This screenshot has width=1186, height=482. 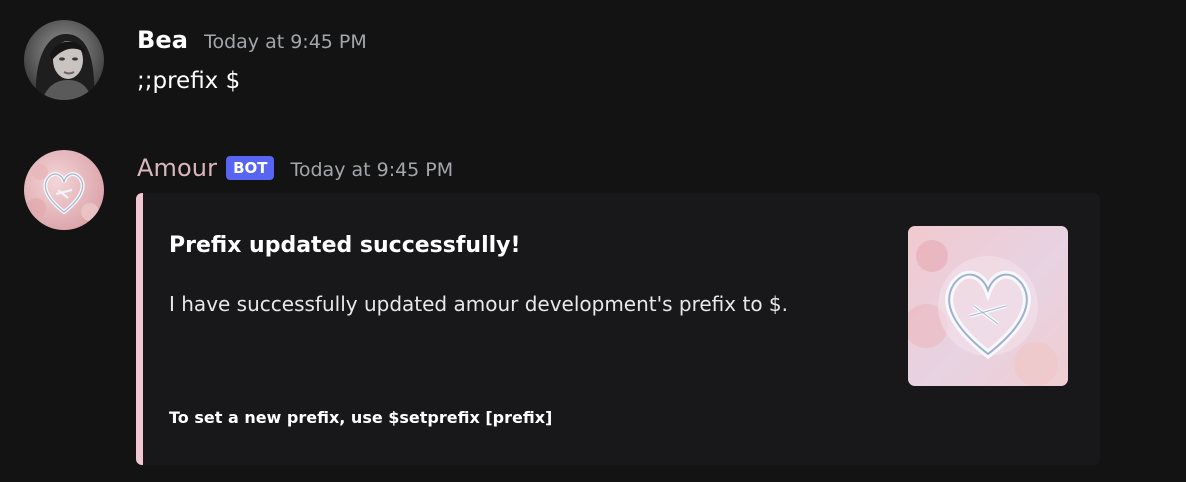 What do you see at coordinates (177, 168) in the screenshot?
I see `username-amour: Amour` at bounding box center [177, 168].